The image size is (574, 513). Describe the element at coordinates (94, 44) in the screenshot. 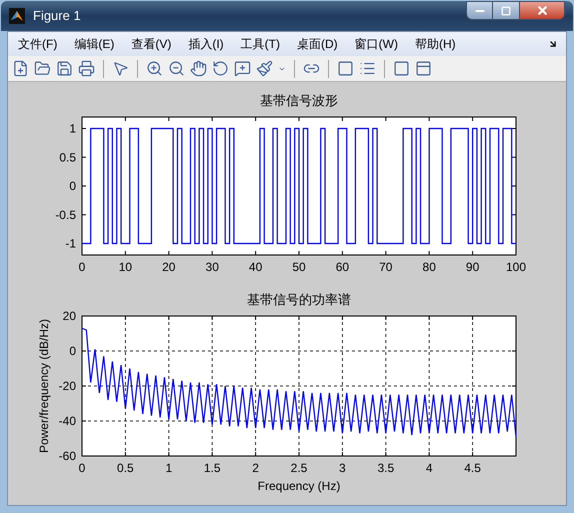

I see `menu-item: 编辑(E)` at that location.